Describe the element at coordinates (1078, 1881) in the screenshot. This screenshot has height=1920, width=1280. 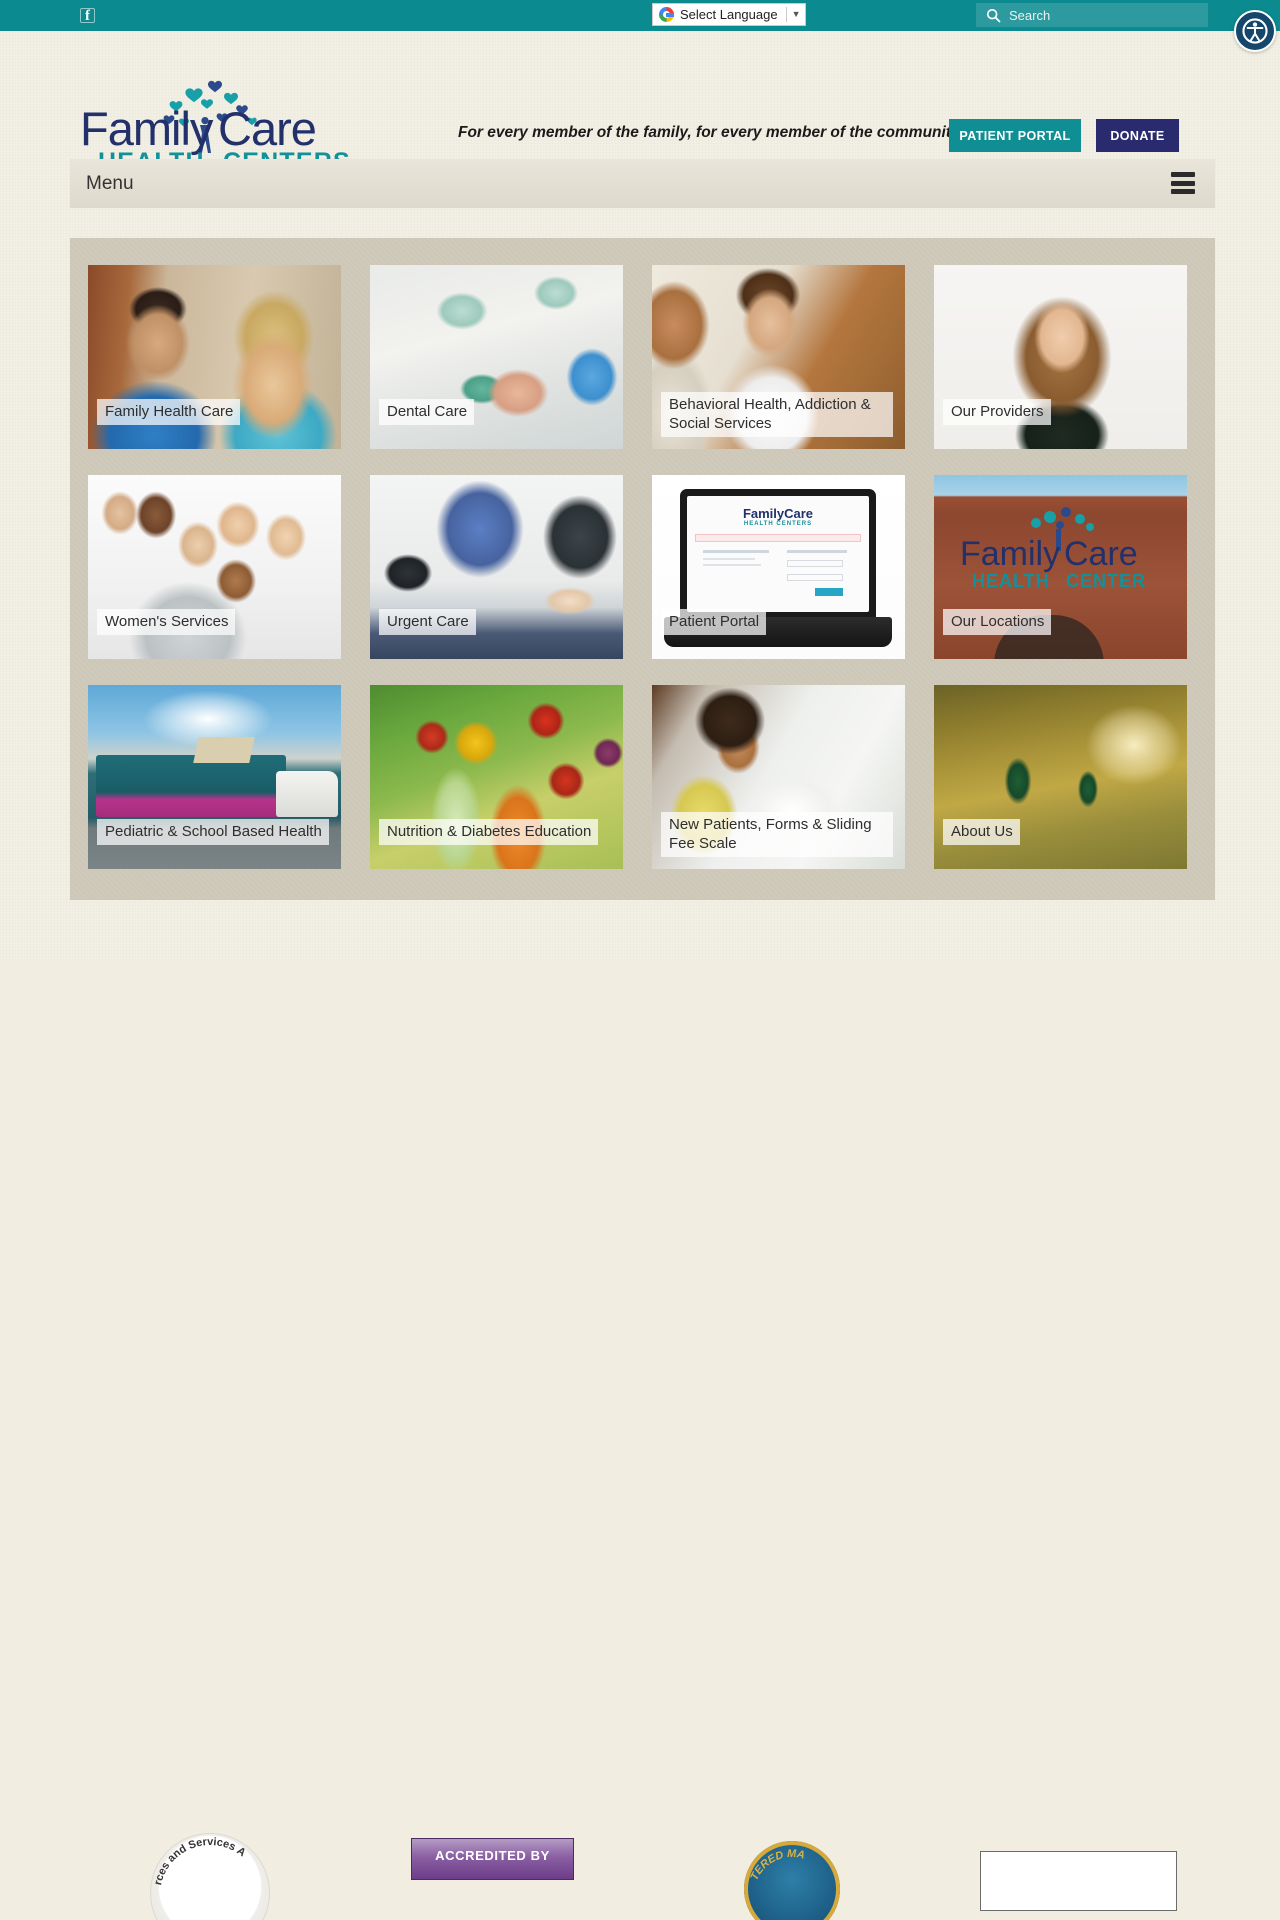
I see `partner-logo-box` at that location.